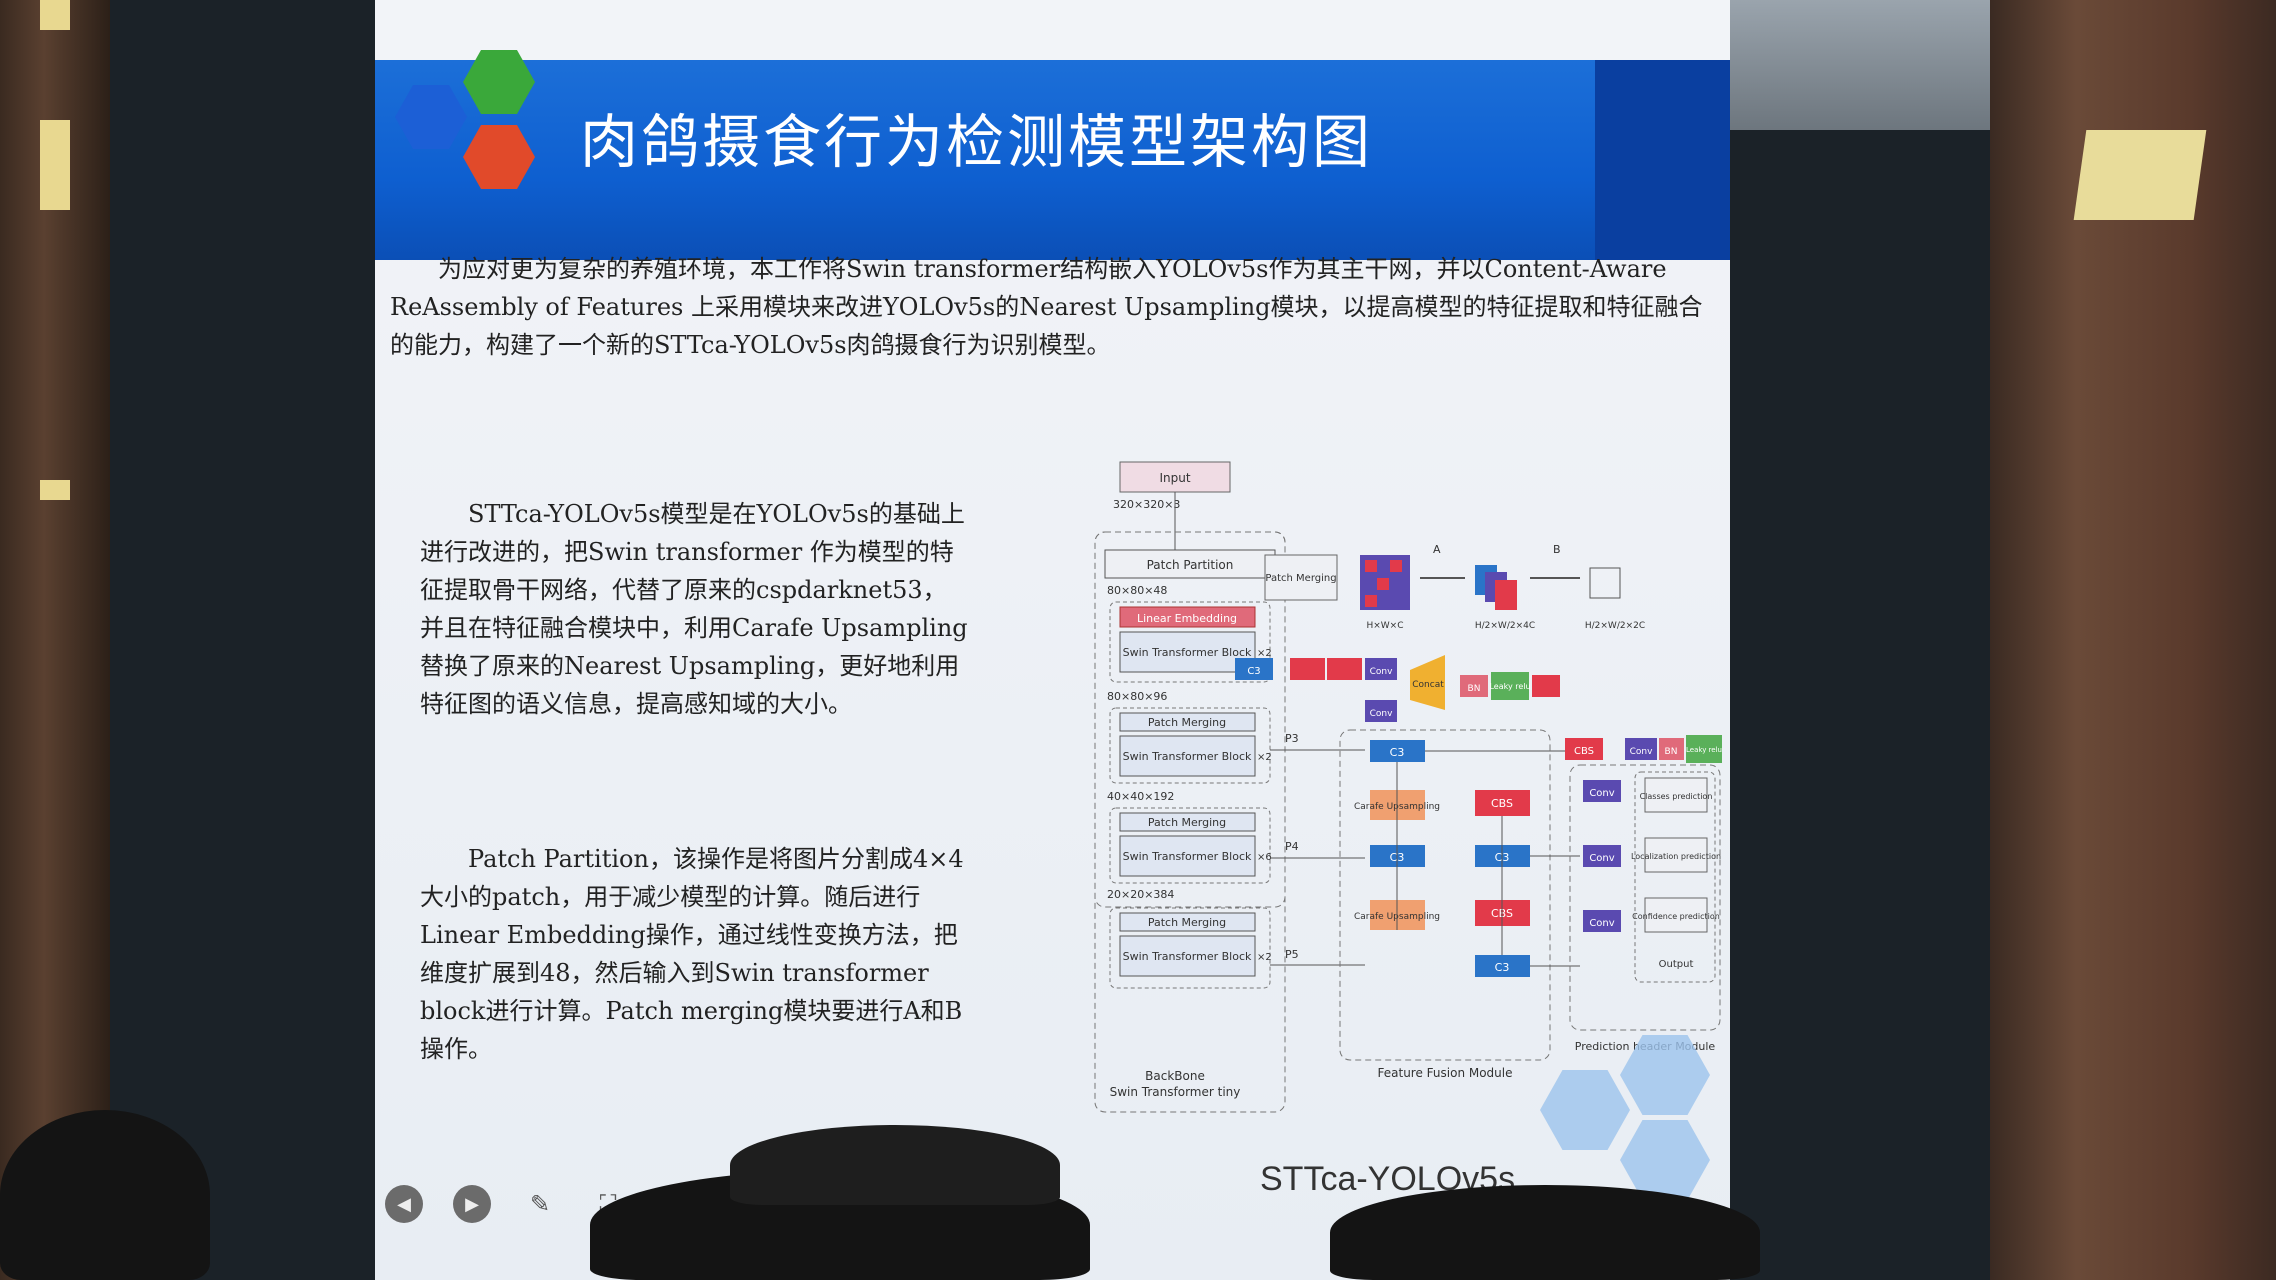  I want to click on class-prediction-label: Classes prediction, so click(1676, 796).